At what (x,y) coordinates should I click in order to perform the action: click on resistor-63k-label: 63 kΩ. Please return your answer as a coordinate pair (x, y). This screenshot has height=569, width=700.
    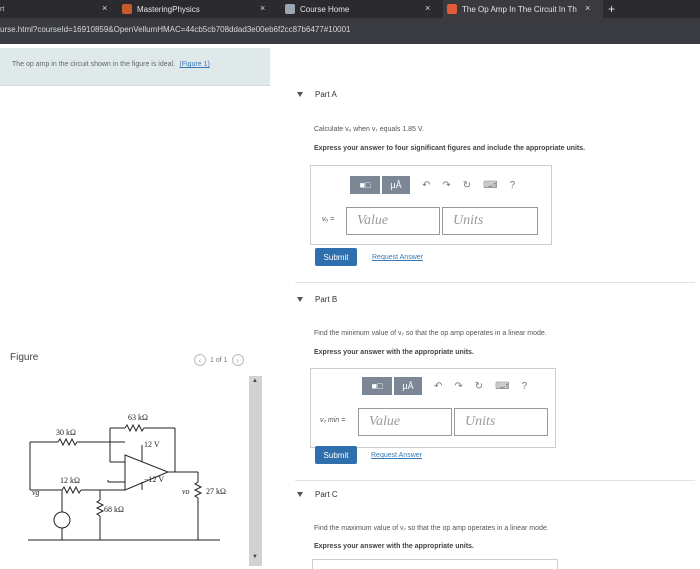
    Looking at the image, I should click on (138, 417).